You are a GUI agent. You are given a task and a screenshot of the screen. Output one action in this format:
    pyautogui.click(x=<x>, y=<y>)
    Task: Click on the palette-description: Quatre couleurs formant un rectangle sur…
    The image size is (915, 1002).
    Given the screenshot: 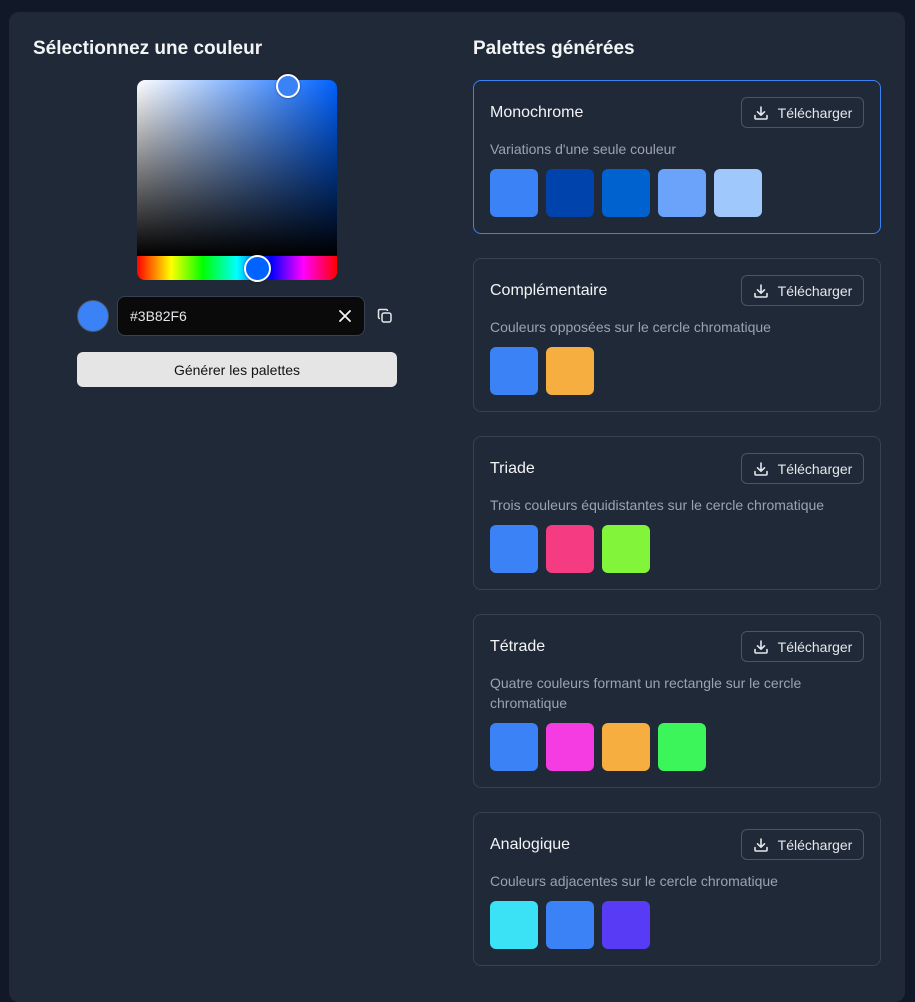 What is the action you would take?
    pyautogui.click(x=646, y=693)
    